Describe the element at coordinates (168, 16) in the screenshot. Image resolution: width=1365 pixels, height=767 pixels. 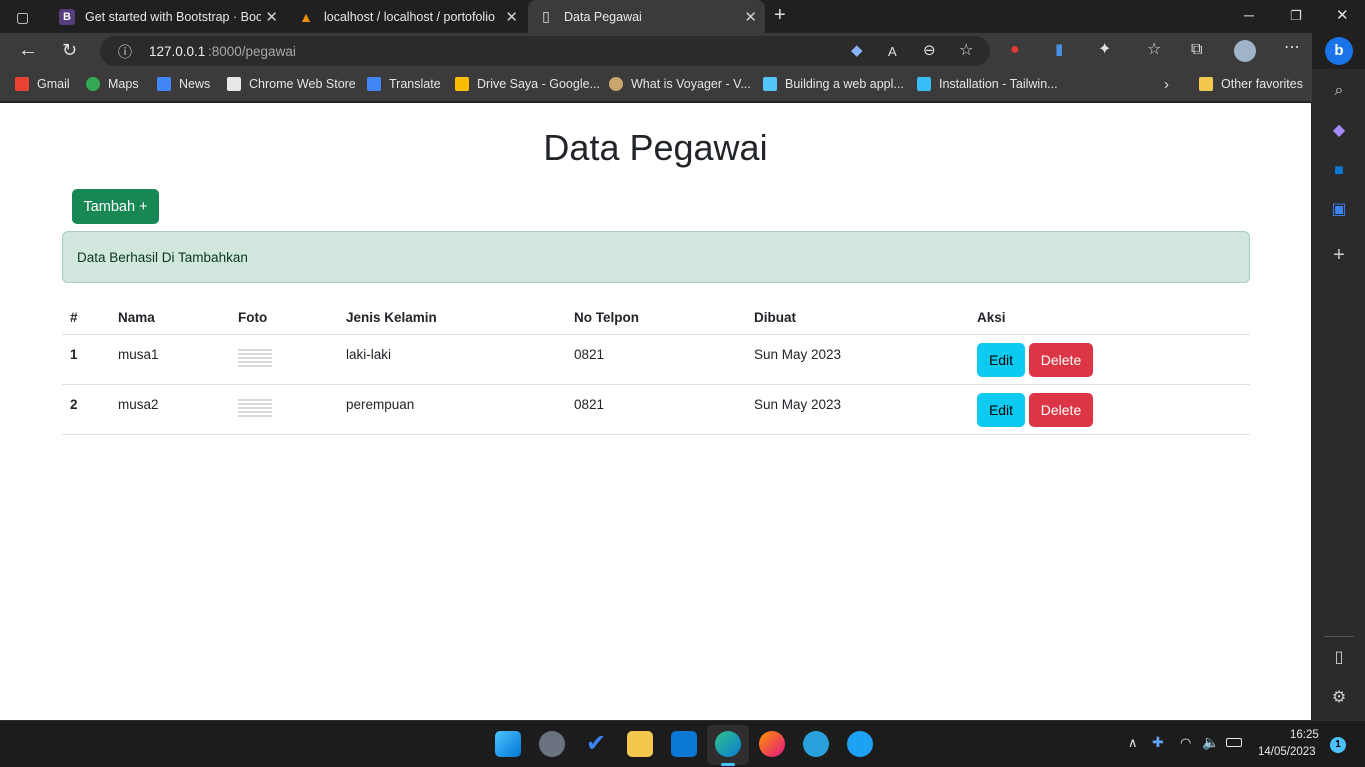
I see `tab-bootstrap: B Get started with Bootstrap · Boot ✕` at that location.